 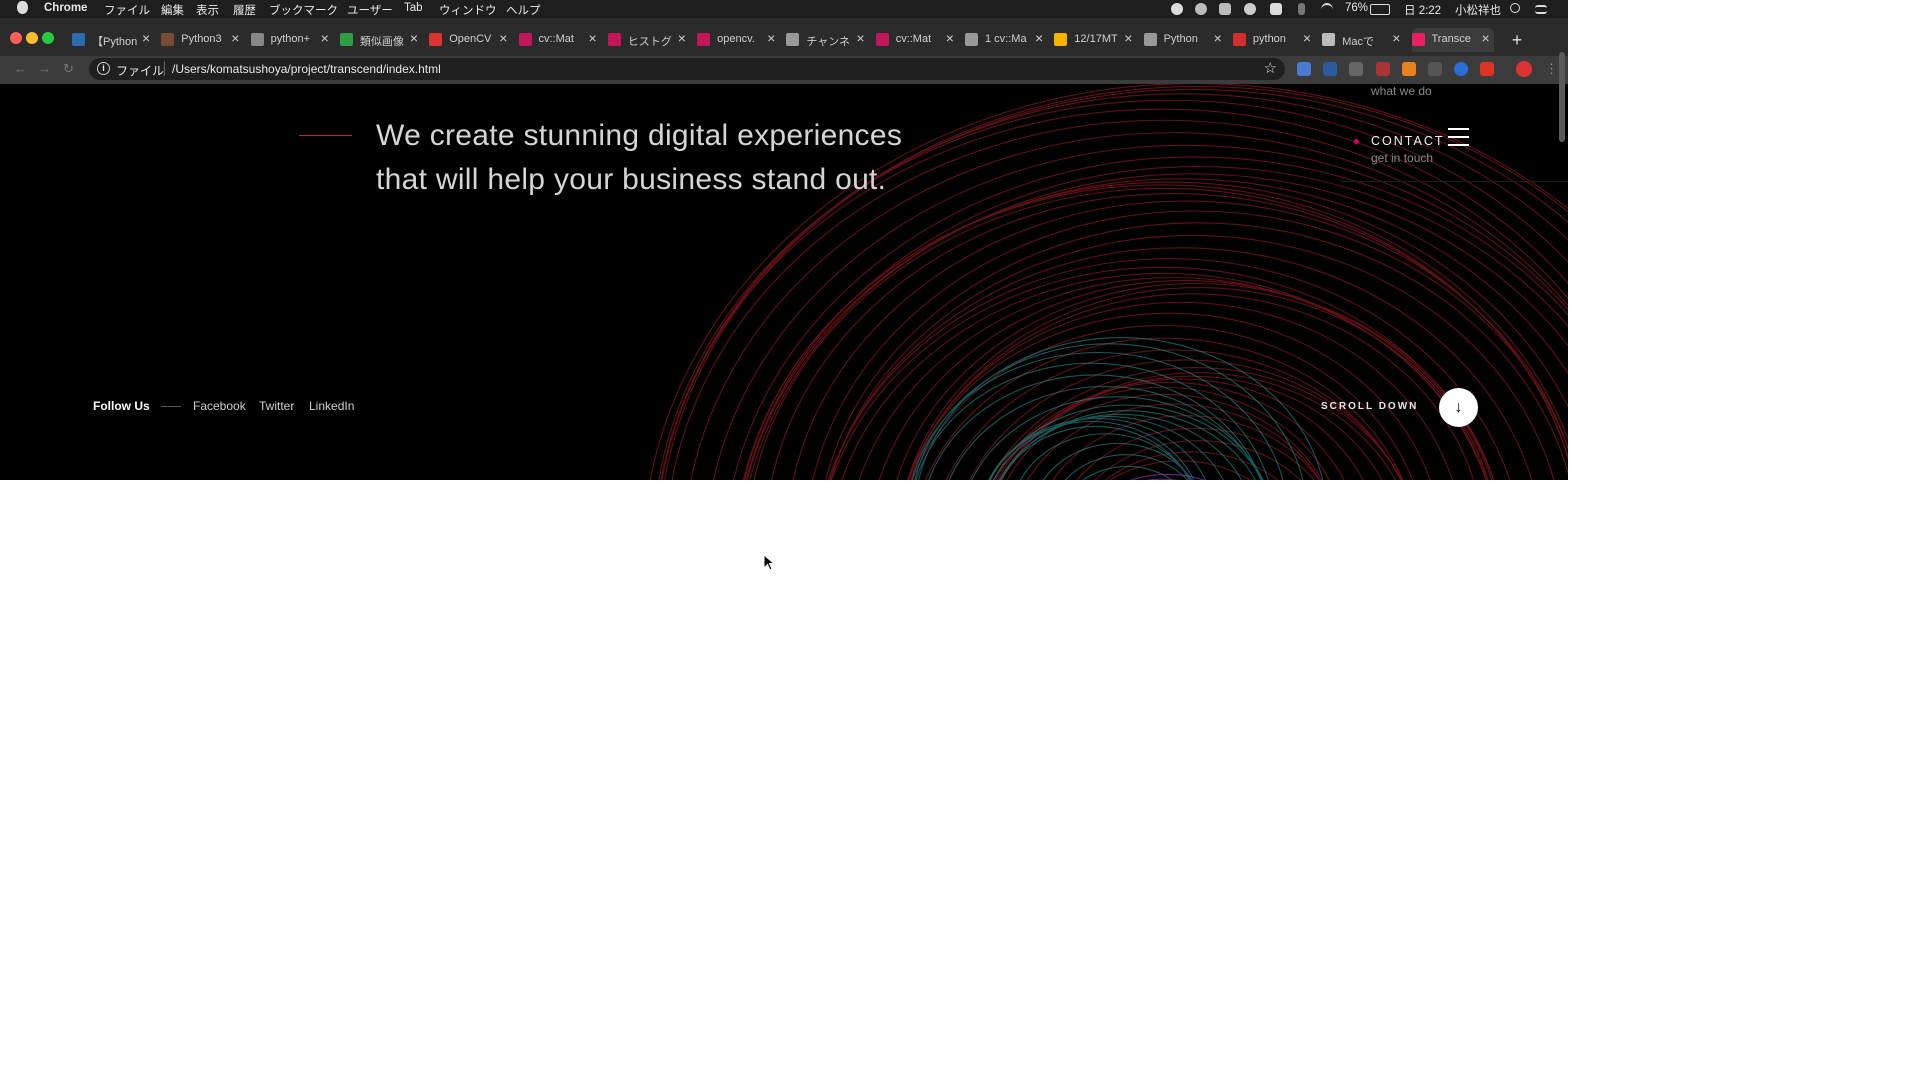 What do you see at coordinates (32, 38) in the screenshot?
I see `window-minimize-button` at bounding box center [32, 38].